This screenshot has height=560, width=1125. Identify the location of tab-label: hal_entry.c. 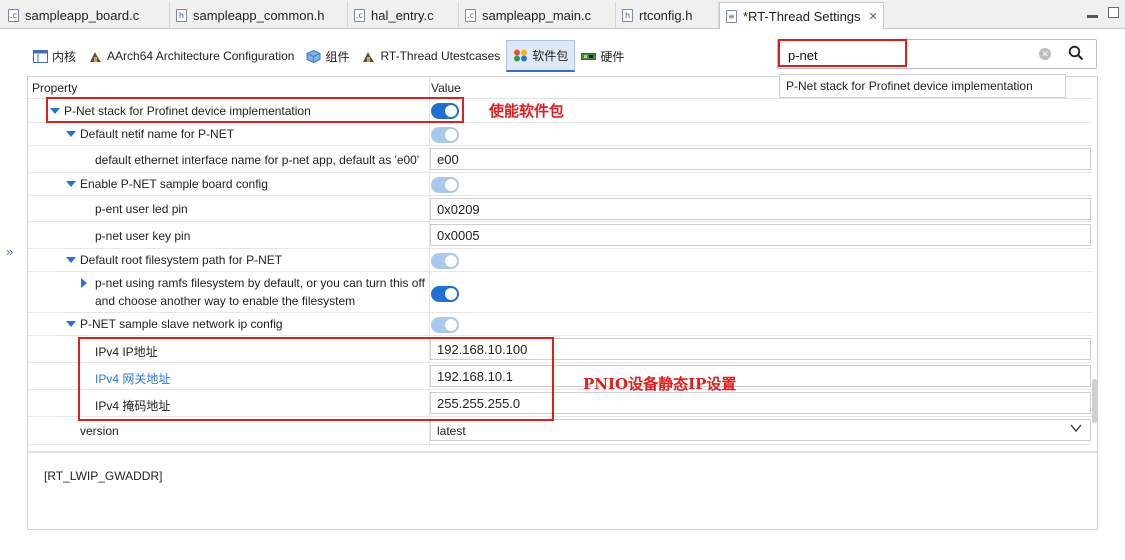
(402, 15).